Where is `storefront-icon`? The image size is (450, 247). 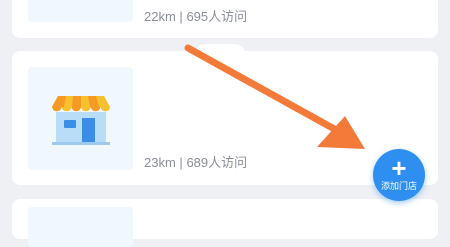 storefront-icon is located at coordinates (81, 120).